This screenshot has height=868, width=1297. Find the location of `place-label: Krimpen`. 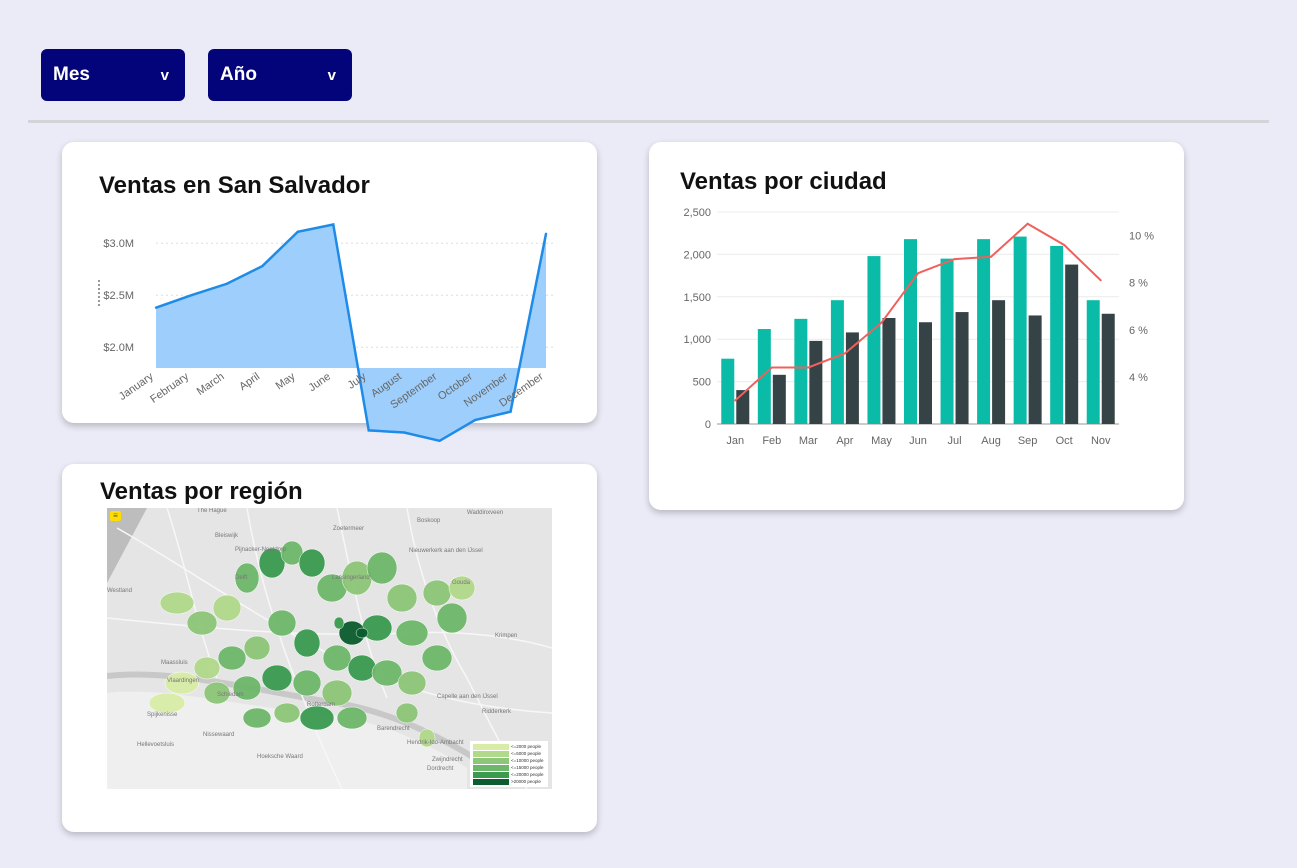

place-label: Krimpen is located at coordinates (506, 636).